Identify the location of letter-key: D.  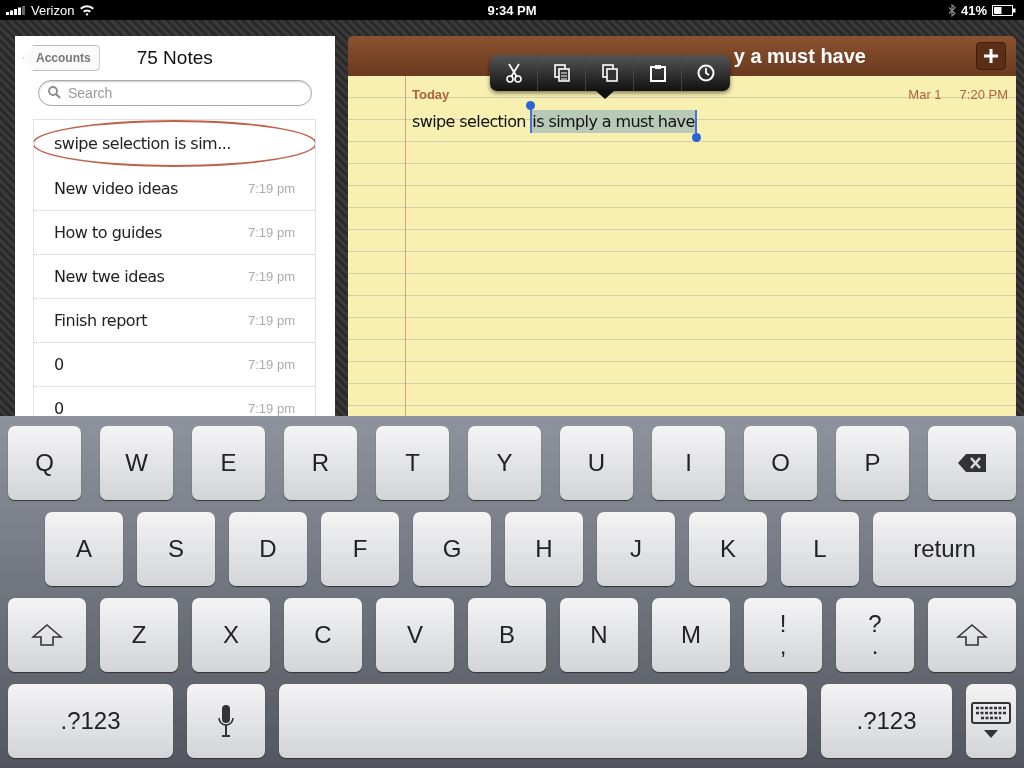
(268, 549).